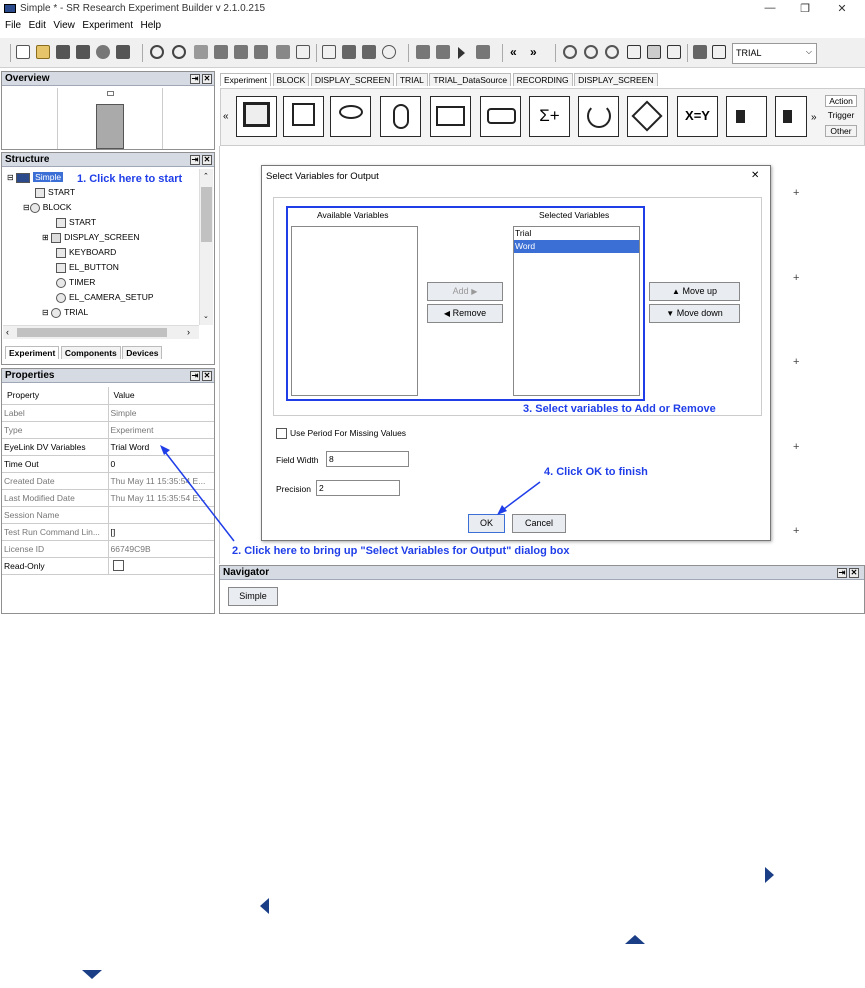 The width and height of the screenshot is (865, 988). Describe the element at coordinates (769, 875) in the screenshot. I see `arrow-right-icon` at that location.